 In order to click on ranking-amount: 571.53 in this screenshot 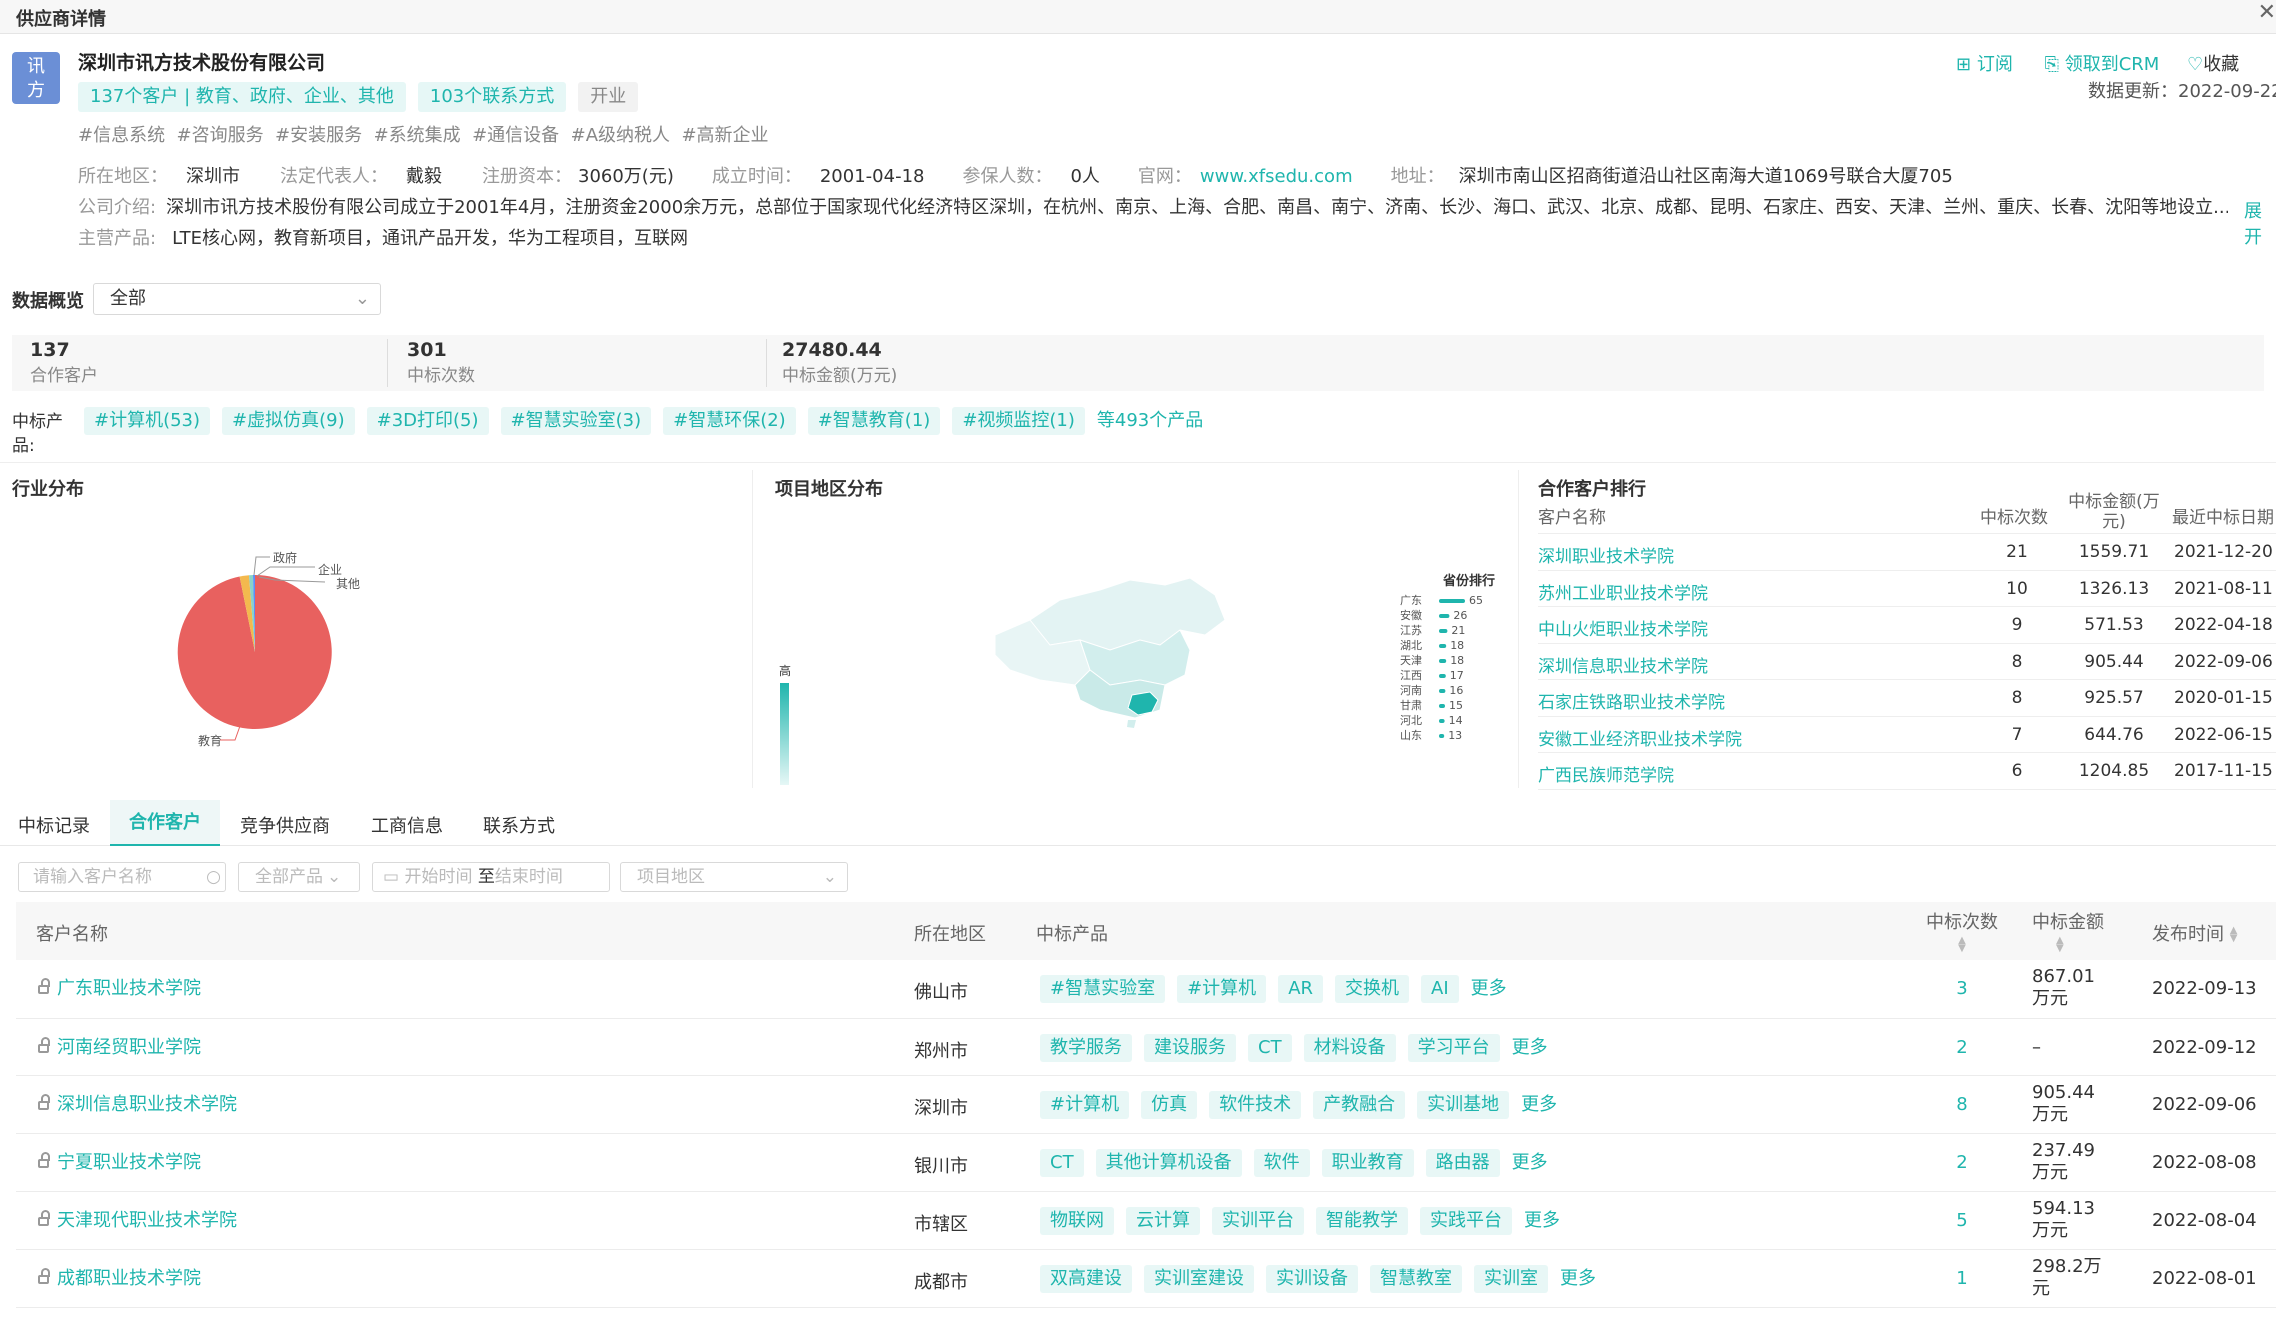, I will do `click(2114, 625)`.